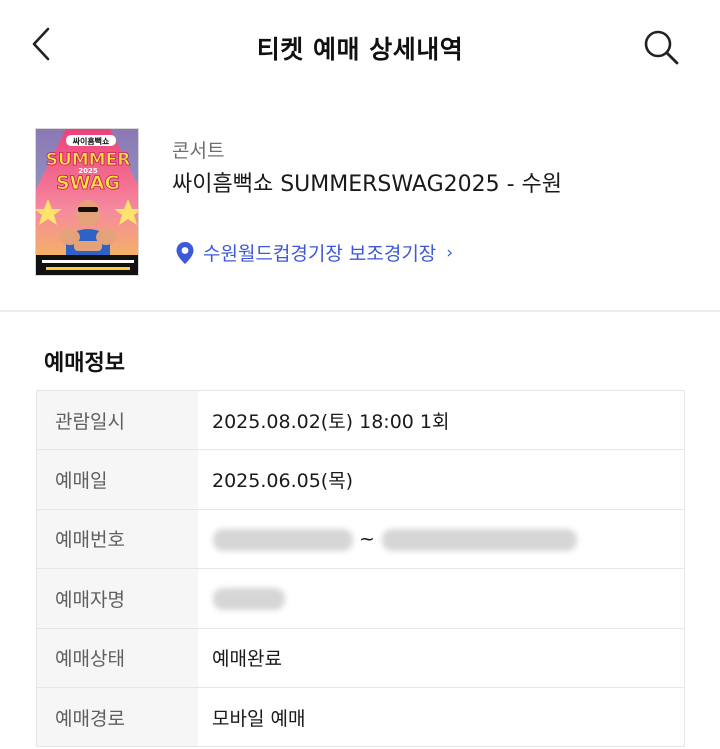 The width and height of the screenshot is (720, 749). What do you see at coordinates (360, 49) in the screenshot?
I see `page-title: 티켓 예매 상세내역` at bounding box center [360, 49].